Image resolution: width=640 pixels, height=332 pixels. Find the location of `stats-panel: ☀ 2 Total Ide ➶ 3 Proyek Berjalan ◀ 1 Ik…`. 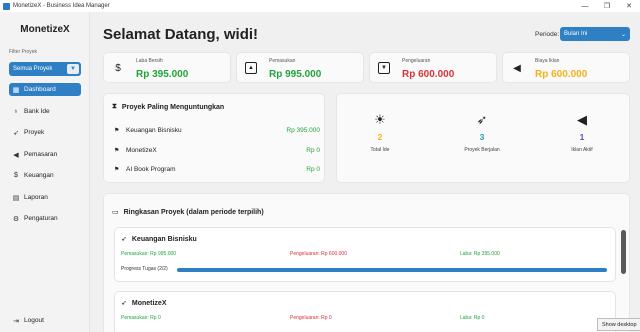

stats-panel: ☀ 2 Total Ide ➶ 3 Proyek Berjalan ◀ 1 Ik… is located at coordinates (483, 138).